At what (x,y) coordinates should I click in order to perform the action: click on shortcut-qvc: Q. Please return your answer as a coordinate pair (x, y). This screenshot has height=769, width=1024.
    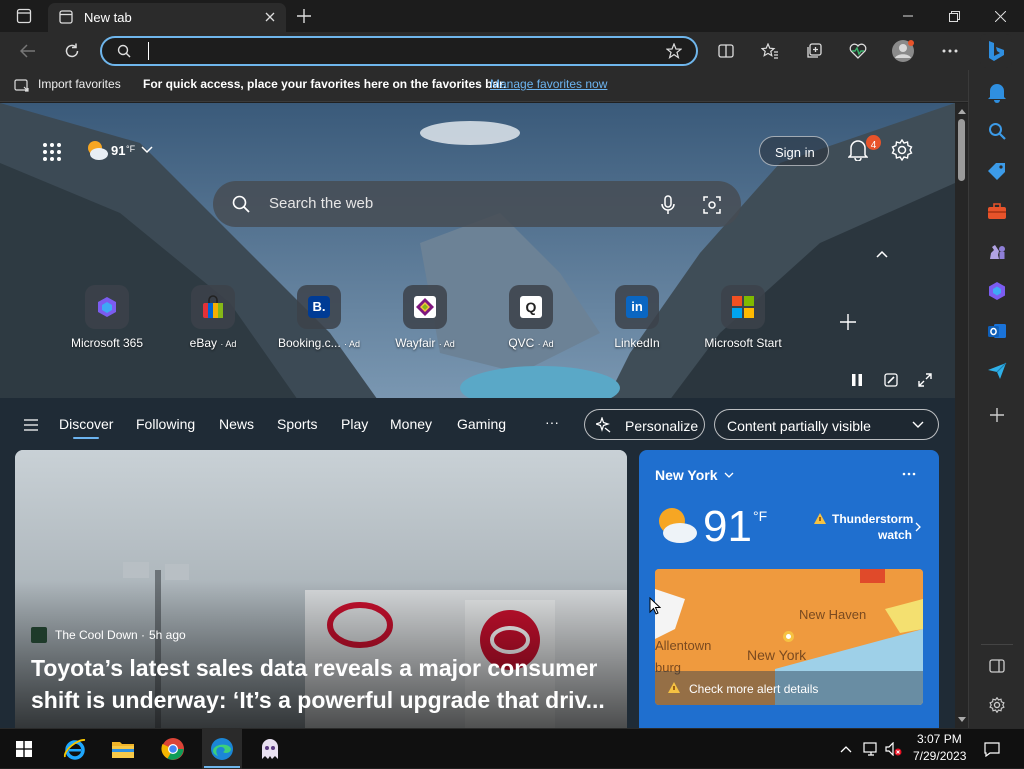
    Looking at the image, I should click on (531, 307).